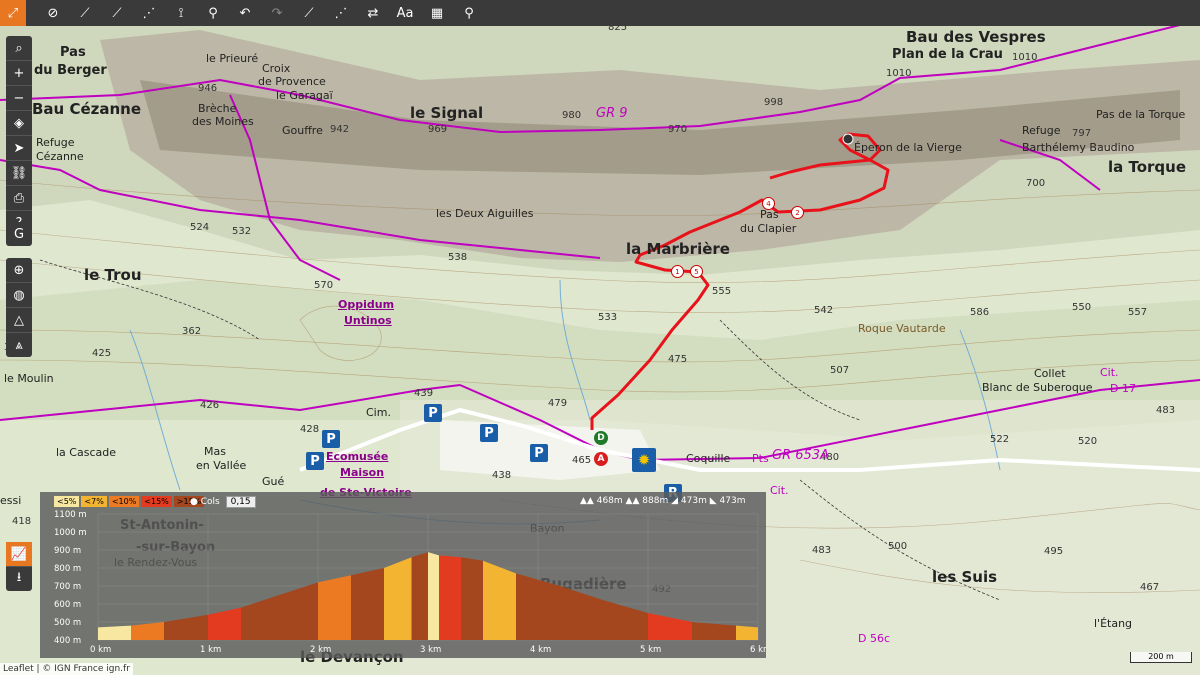 The width and height of the screenshot is (1200, 675). I want to click on pin-icon: ⚲, so click(469, 13).